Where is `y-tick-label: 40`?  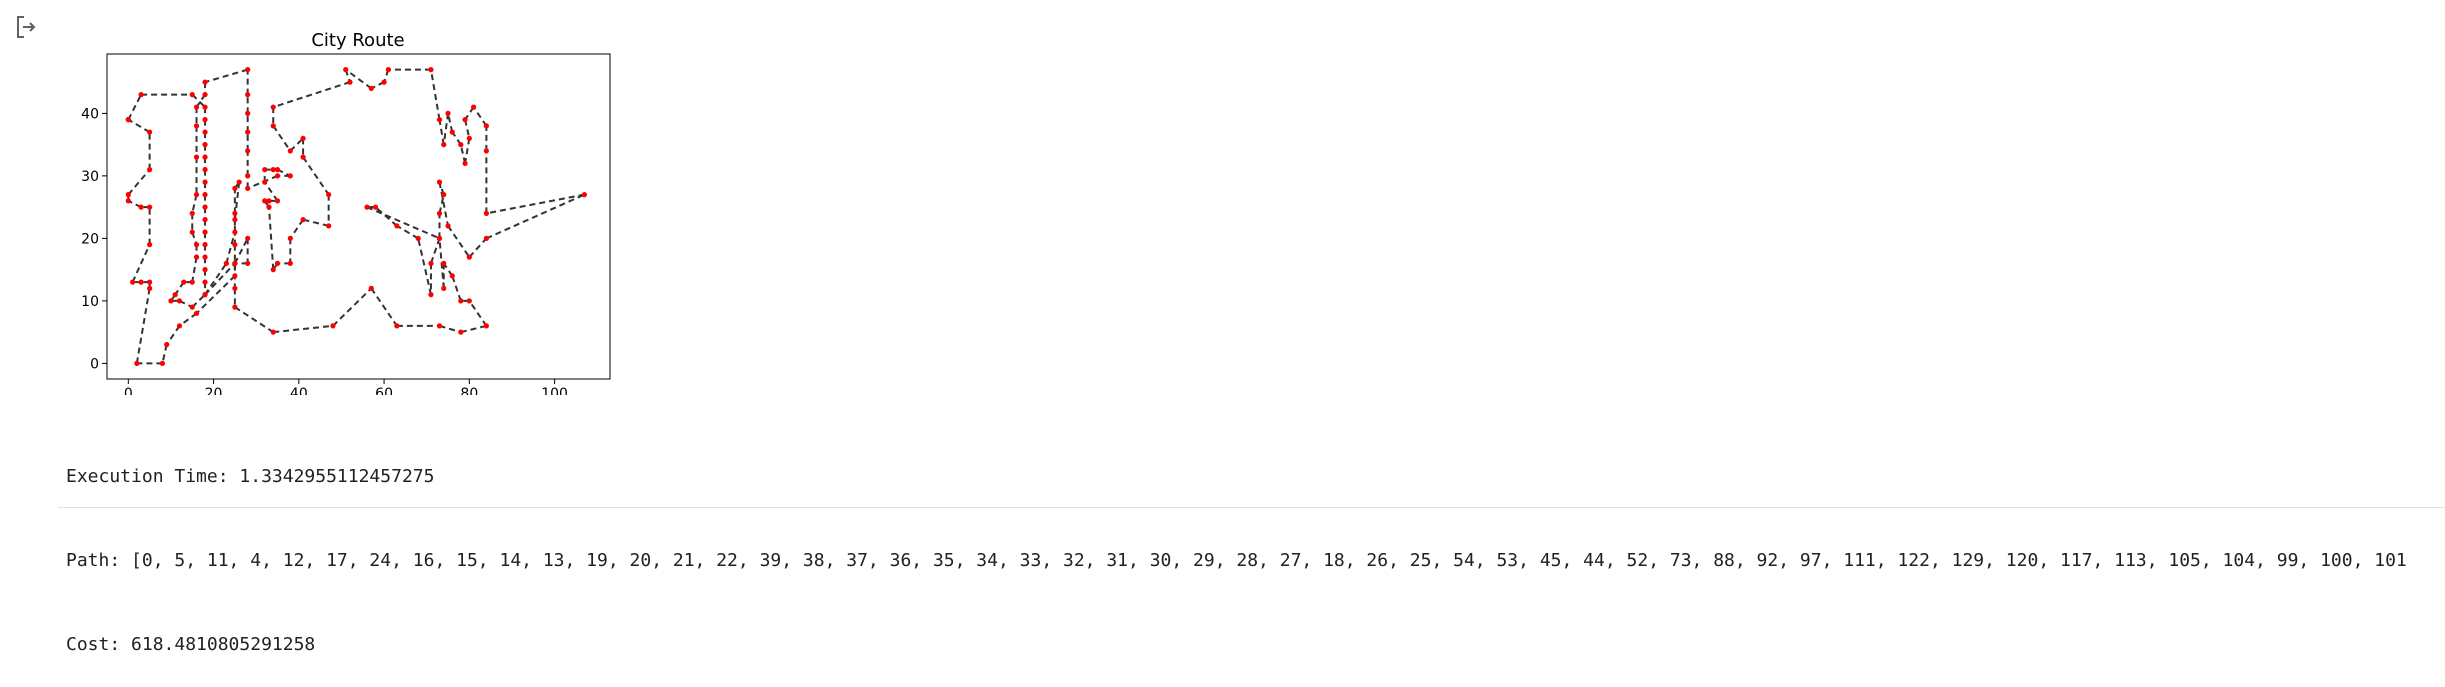
y-tick-label: 40 is located at coordinates (90, 114).